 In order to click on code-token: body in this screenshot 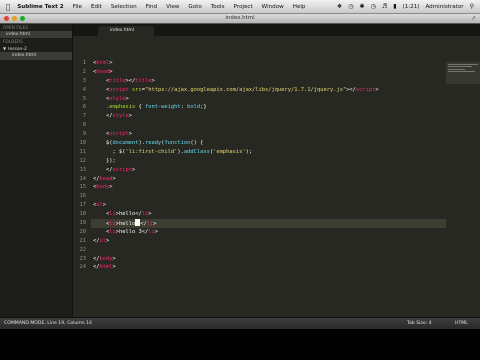, I will do `click(103, 187)`.